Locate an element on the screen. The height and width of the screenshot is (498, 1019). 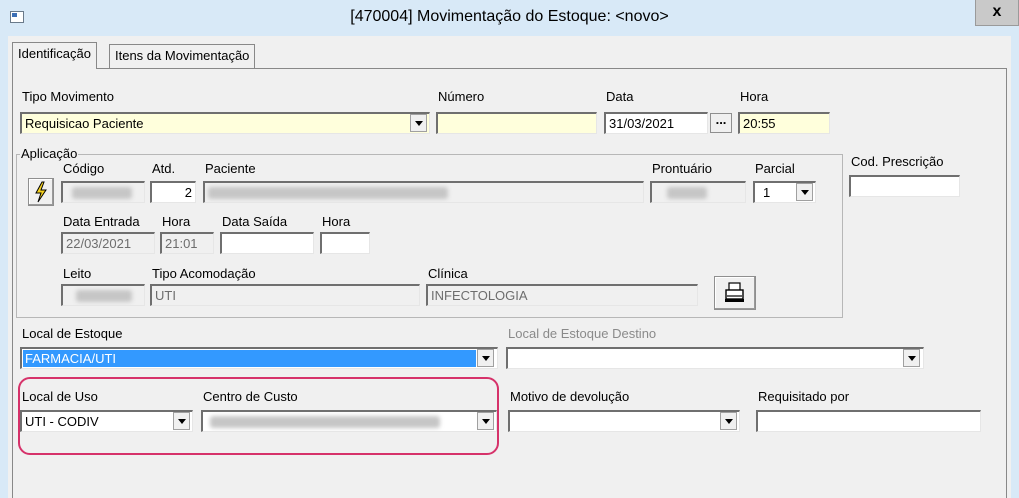
data-entrada-input: 22/03/2021 is located at coordinates (108, 243).